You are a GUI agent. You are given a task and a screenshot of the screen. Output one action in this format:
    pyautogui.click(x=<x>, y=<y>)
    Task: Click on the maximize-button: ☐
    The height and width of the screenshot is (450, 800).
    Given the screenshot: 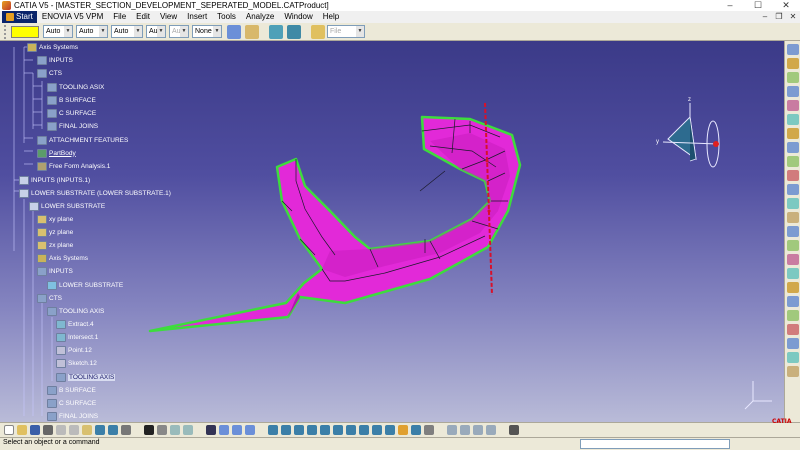 What is the action you would take?
    pyautogui.click(x=758, y=5)
    